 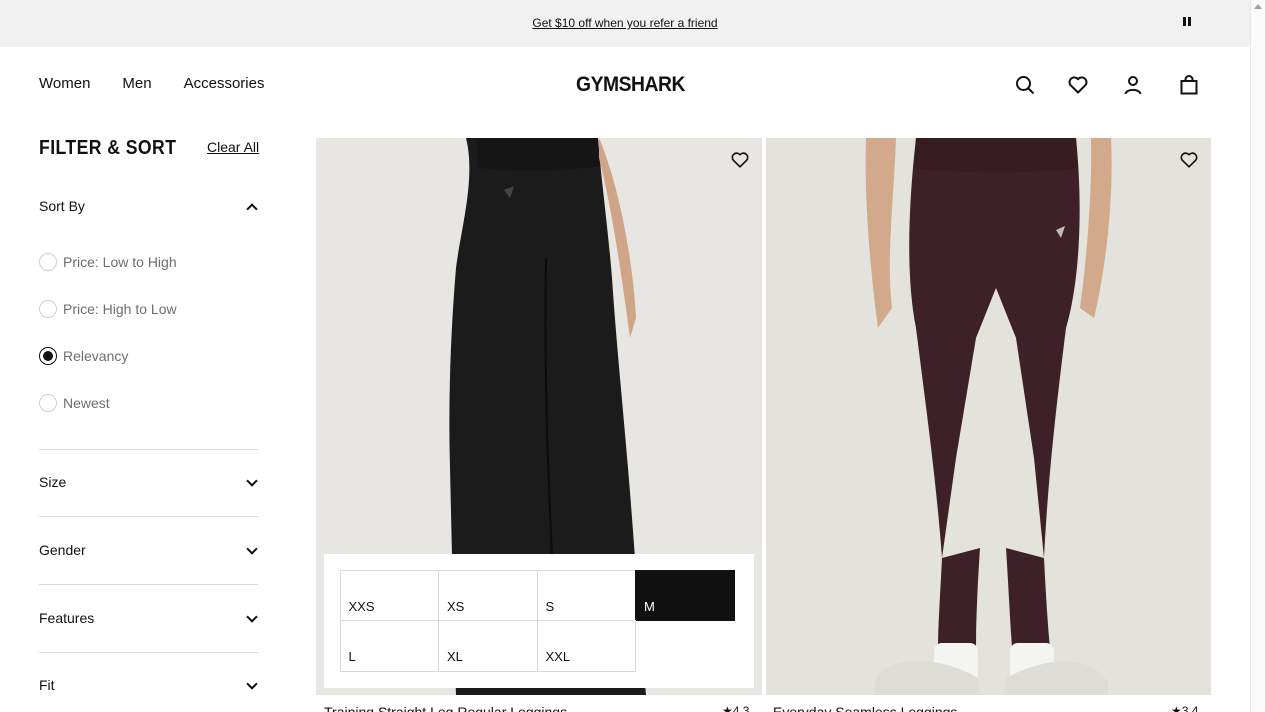 What do you see at coordinates (865, 708) in the screenshot?
I see `product-title: Everyday Seamless Leggings` at bounding box center [865, 708].